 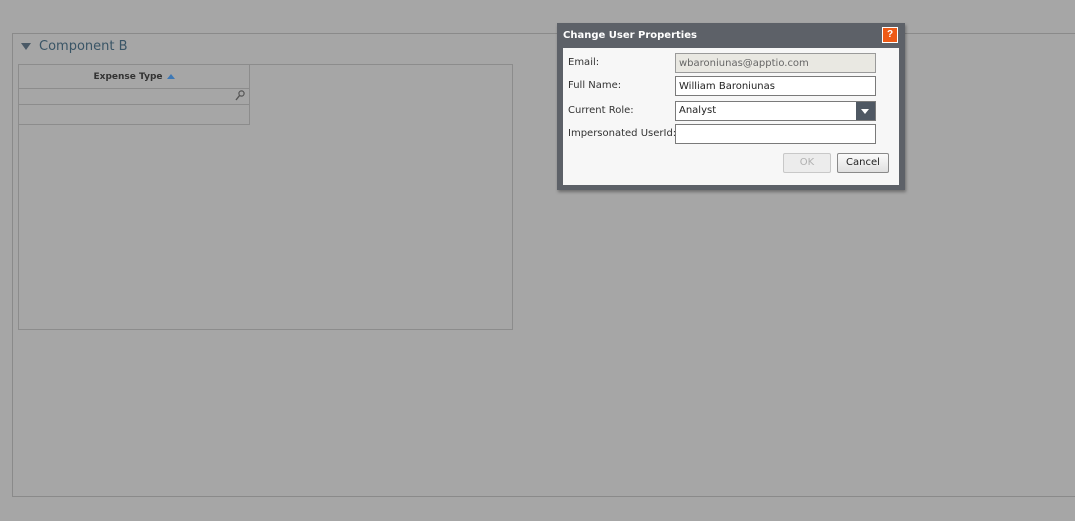 What do you see at coordinates (128, 76) in the screenshot?
I see `column-header-label: Expense Type` at bounding box center [128, 76].